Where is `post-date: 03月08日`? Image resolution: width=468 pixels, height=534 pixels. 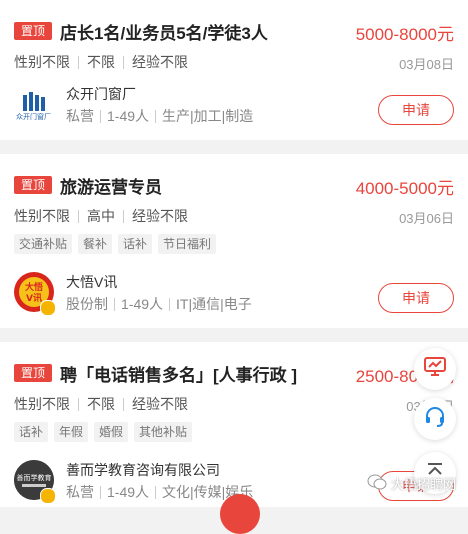 post-date: 03月08日 is located at coordinates (426, 64).